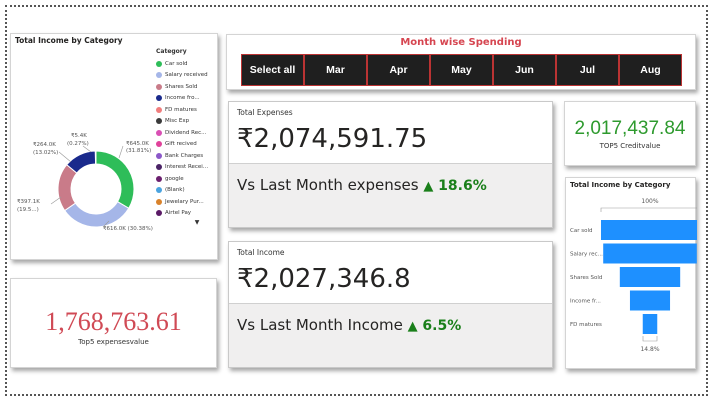  I want to click on data-label: (19.5...), so click(28, 210).